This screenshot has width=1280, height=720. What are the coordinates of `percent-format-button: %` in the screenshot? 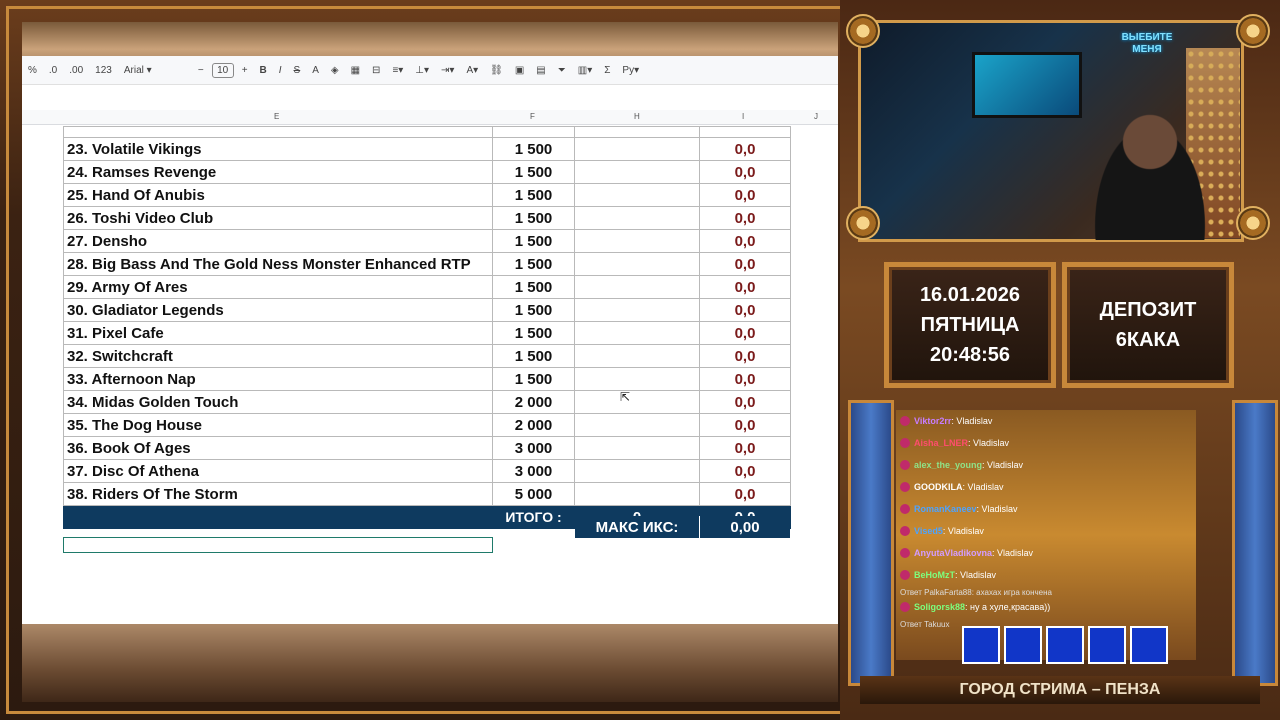 It's located at (32, 70).